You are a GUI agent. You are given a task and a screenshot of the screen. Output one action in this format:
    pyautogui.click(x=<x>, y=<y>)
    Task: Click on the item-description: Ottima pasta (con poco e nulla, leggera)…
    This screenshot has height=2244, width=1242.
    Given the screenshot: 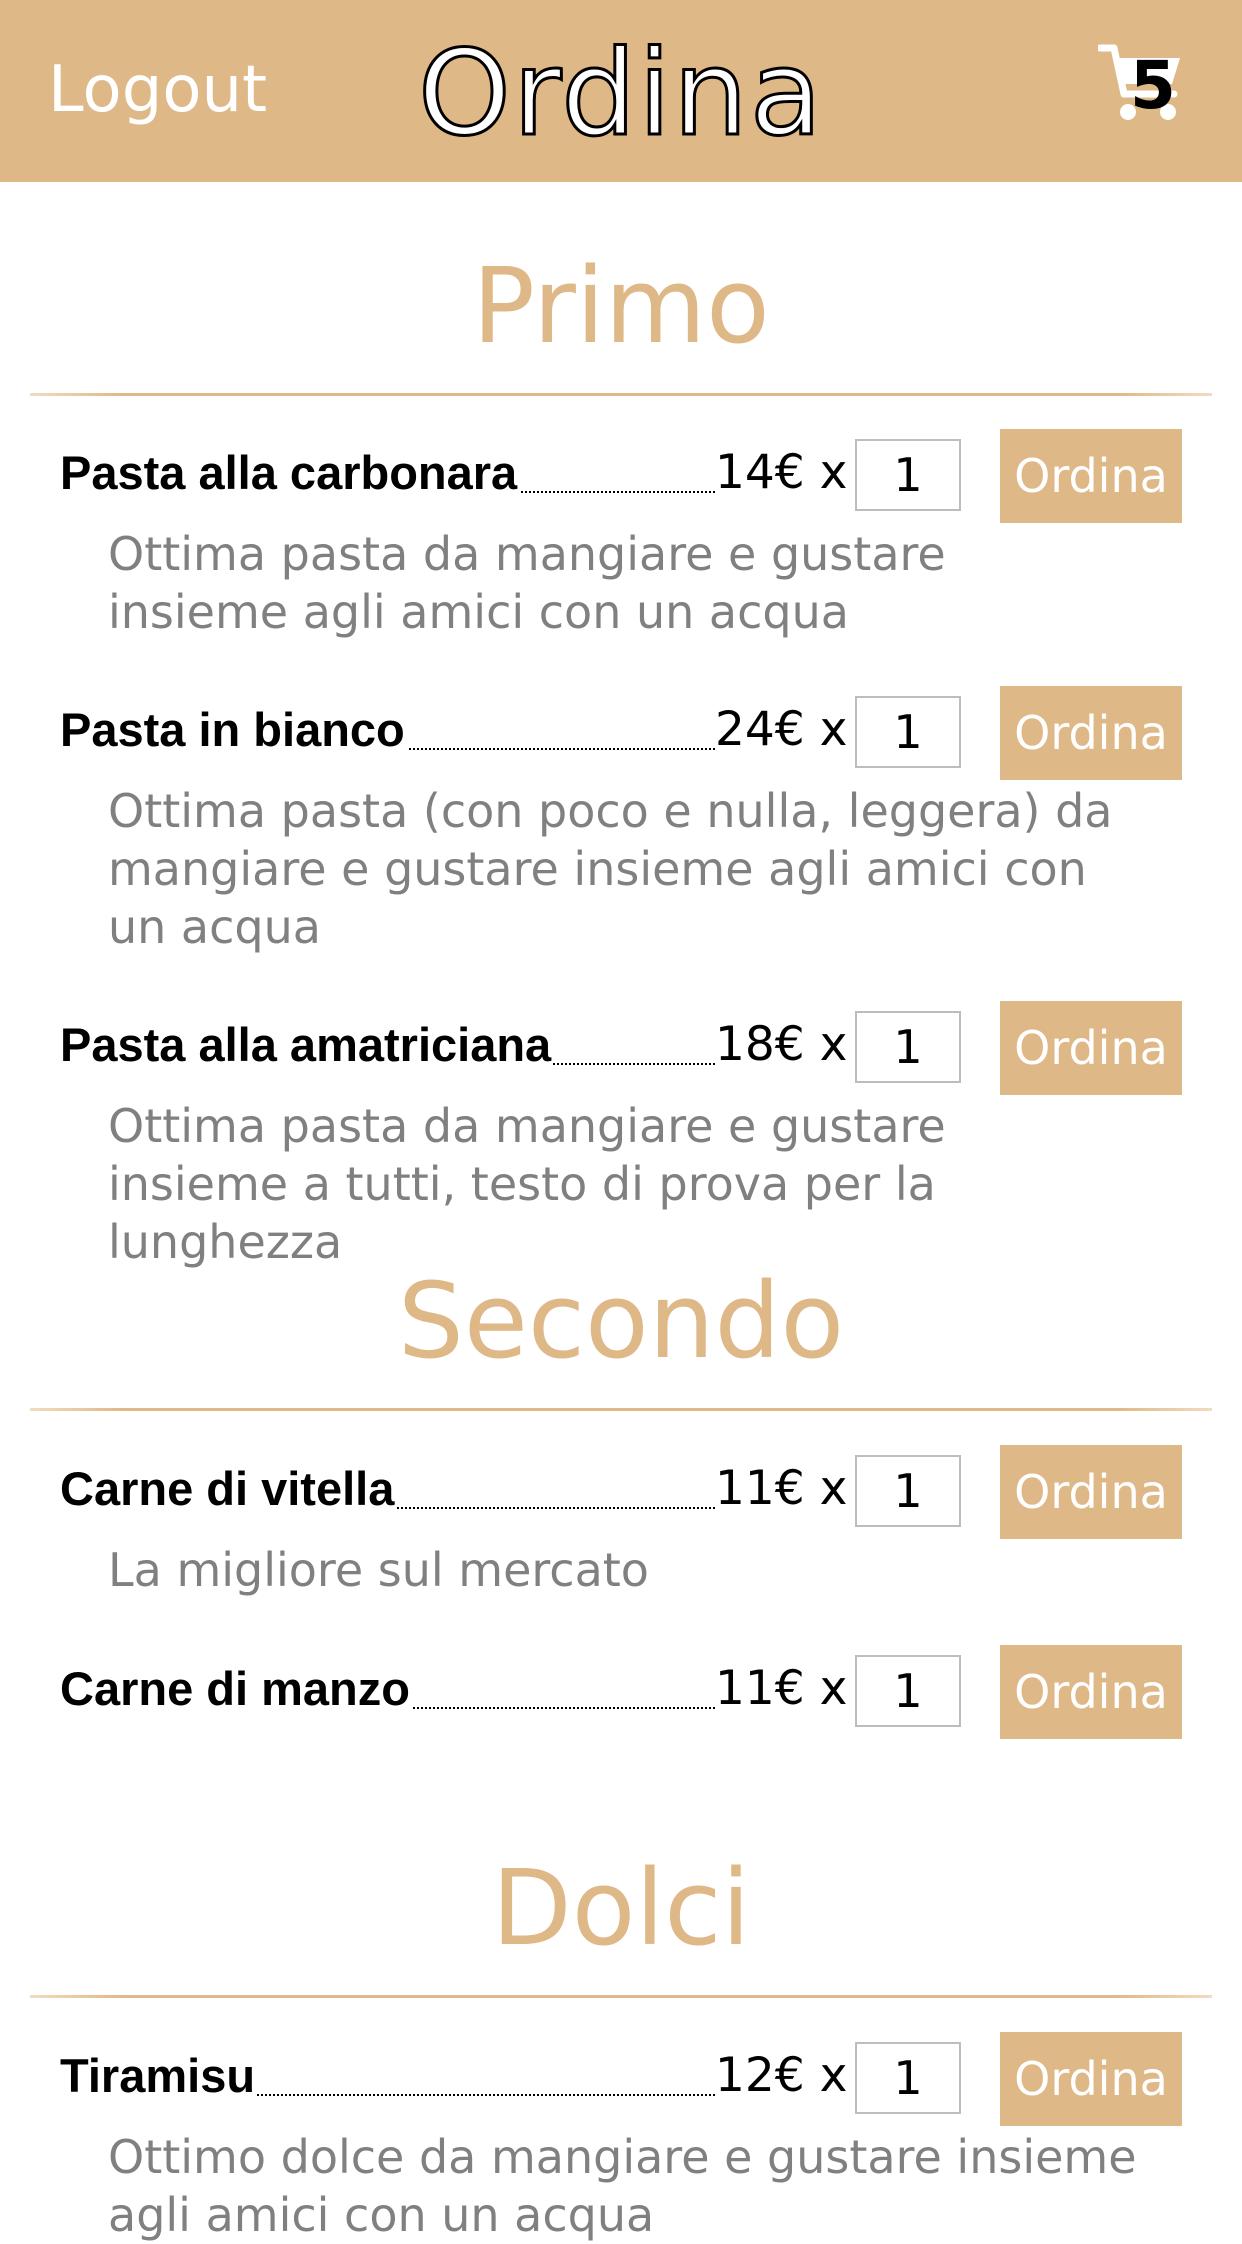 What is the action you would take?
    pyautogui.click(x=610, y=869)
    